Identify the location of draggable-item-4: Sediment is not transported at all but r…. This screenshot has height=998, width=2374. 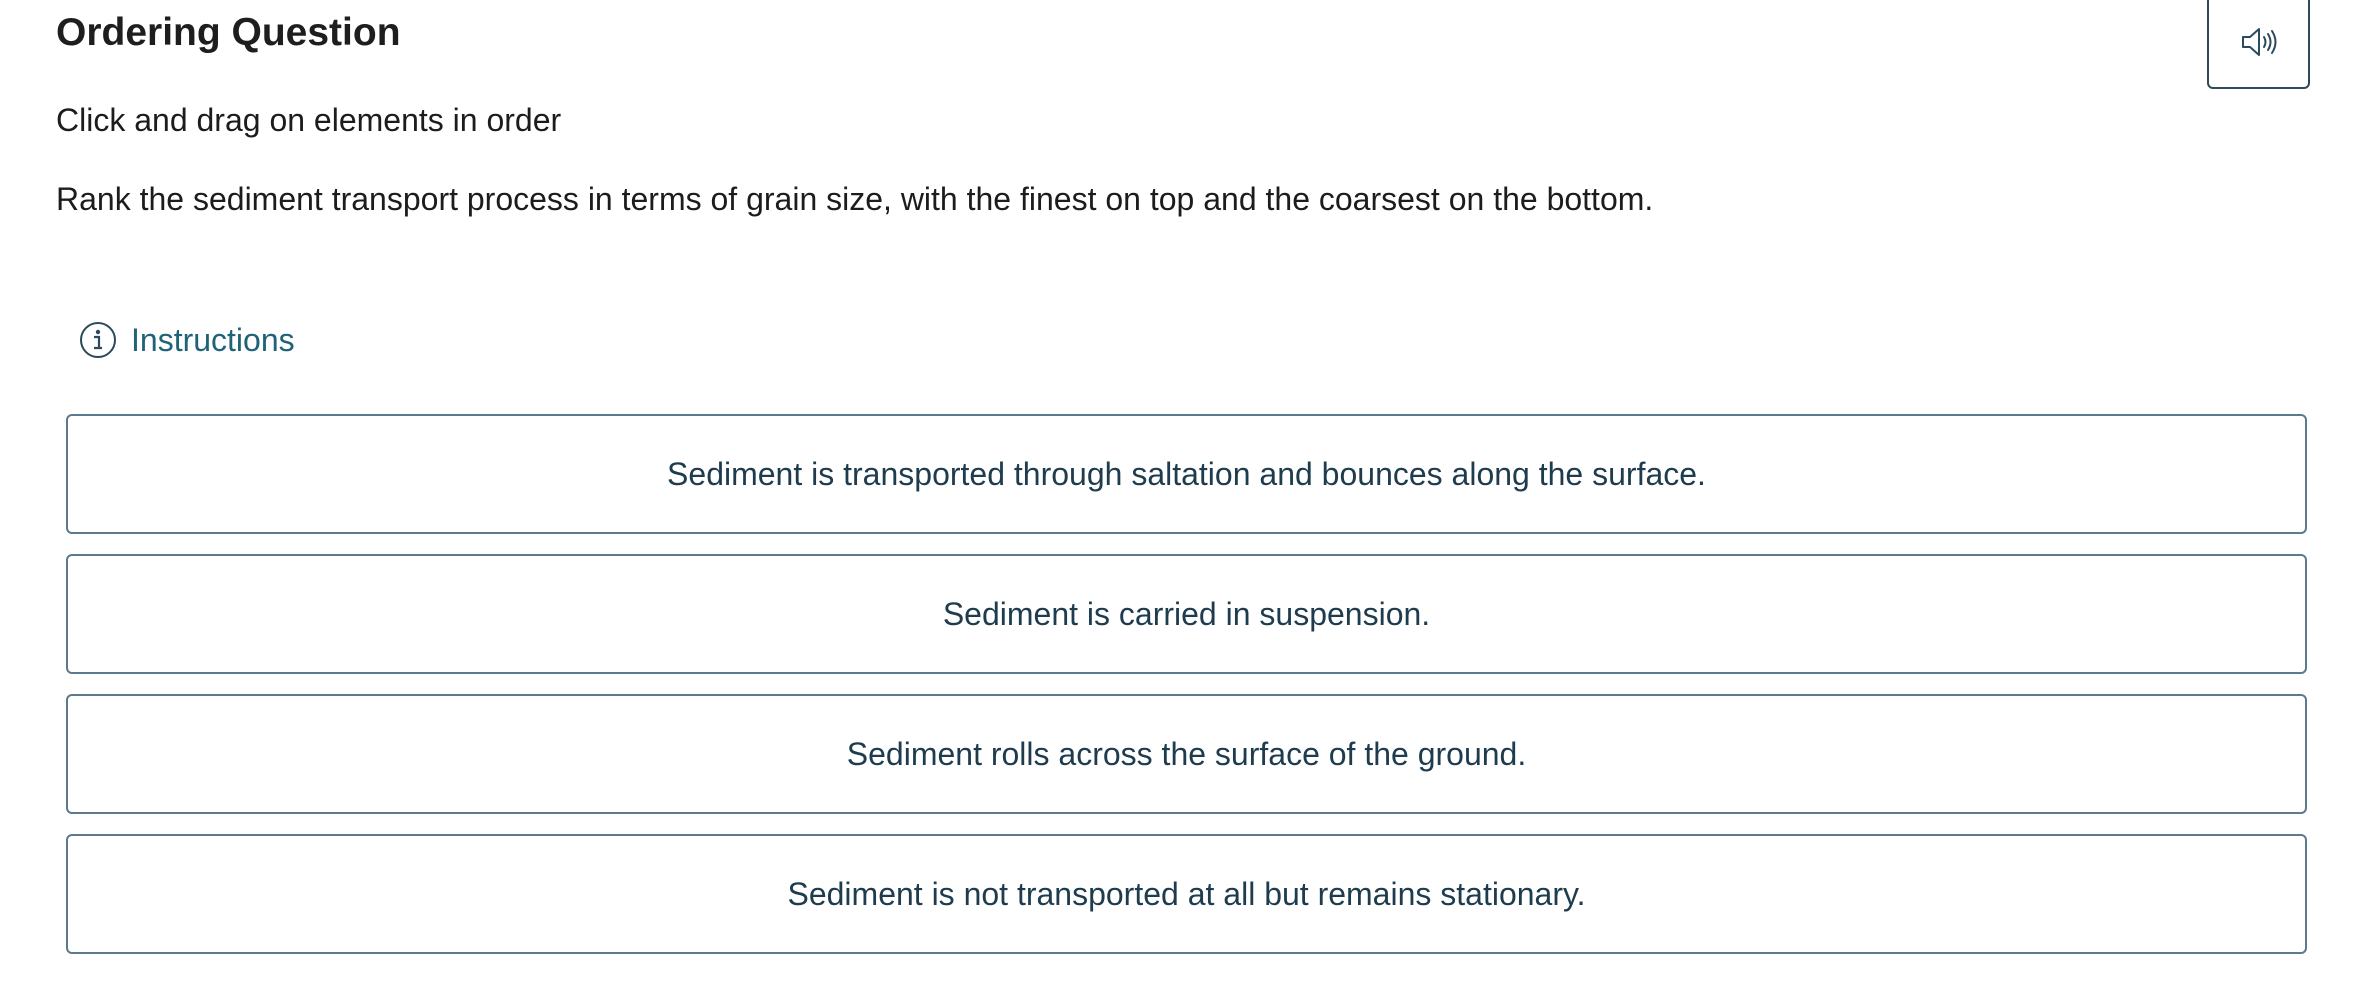
(1186, 894).